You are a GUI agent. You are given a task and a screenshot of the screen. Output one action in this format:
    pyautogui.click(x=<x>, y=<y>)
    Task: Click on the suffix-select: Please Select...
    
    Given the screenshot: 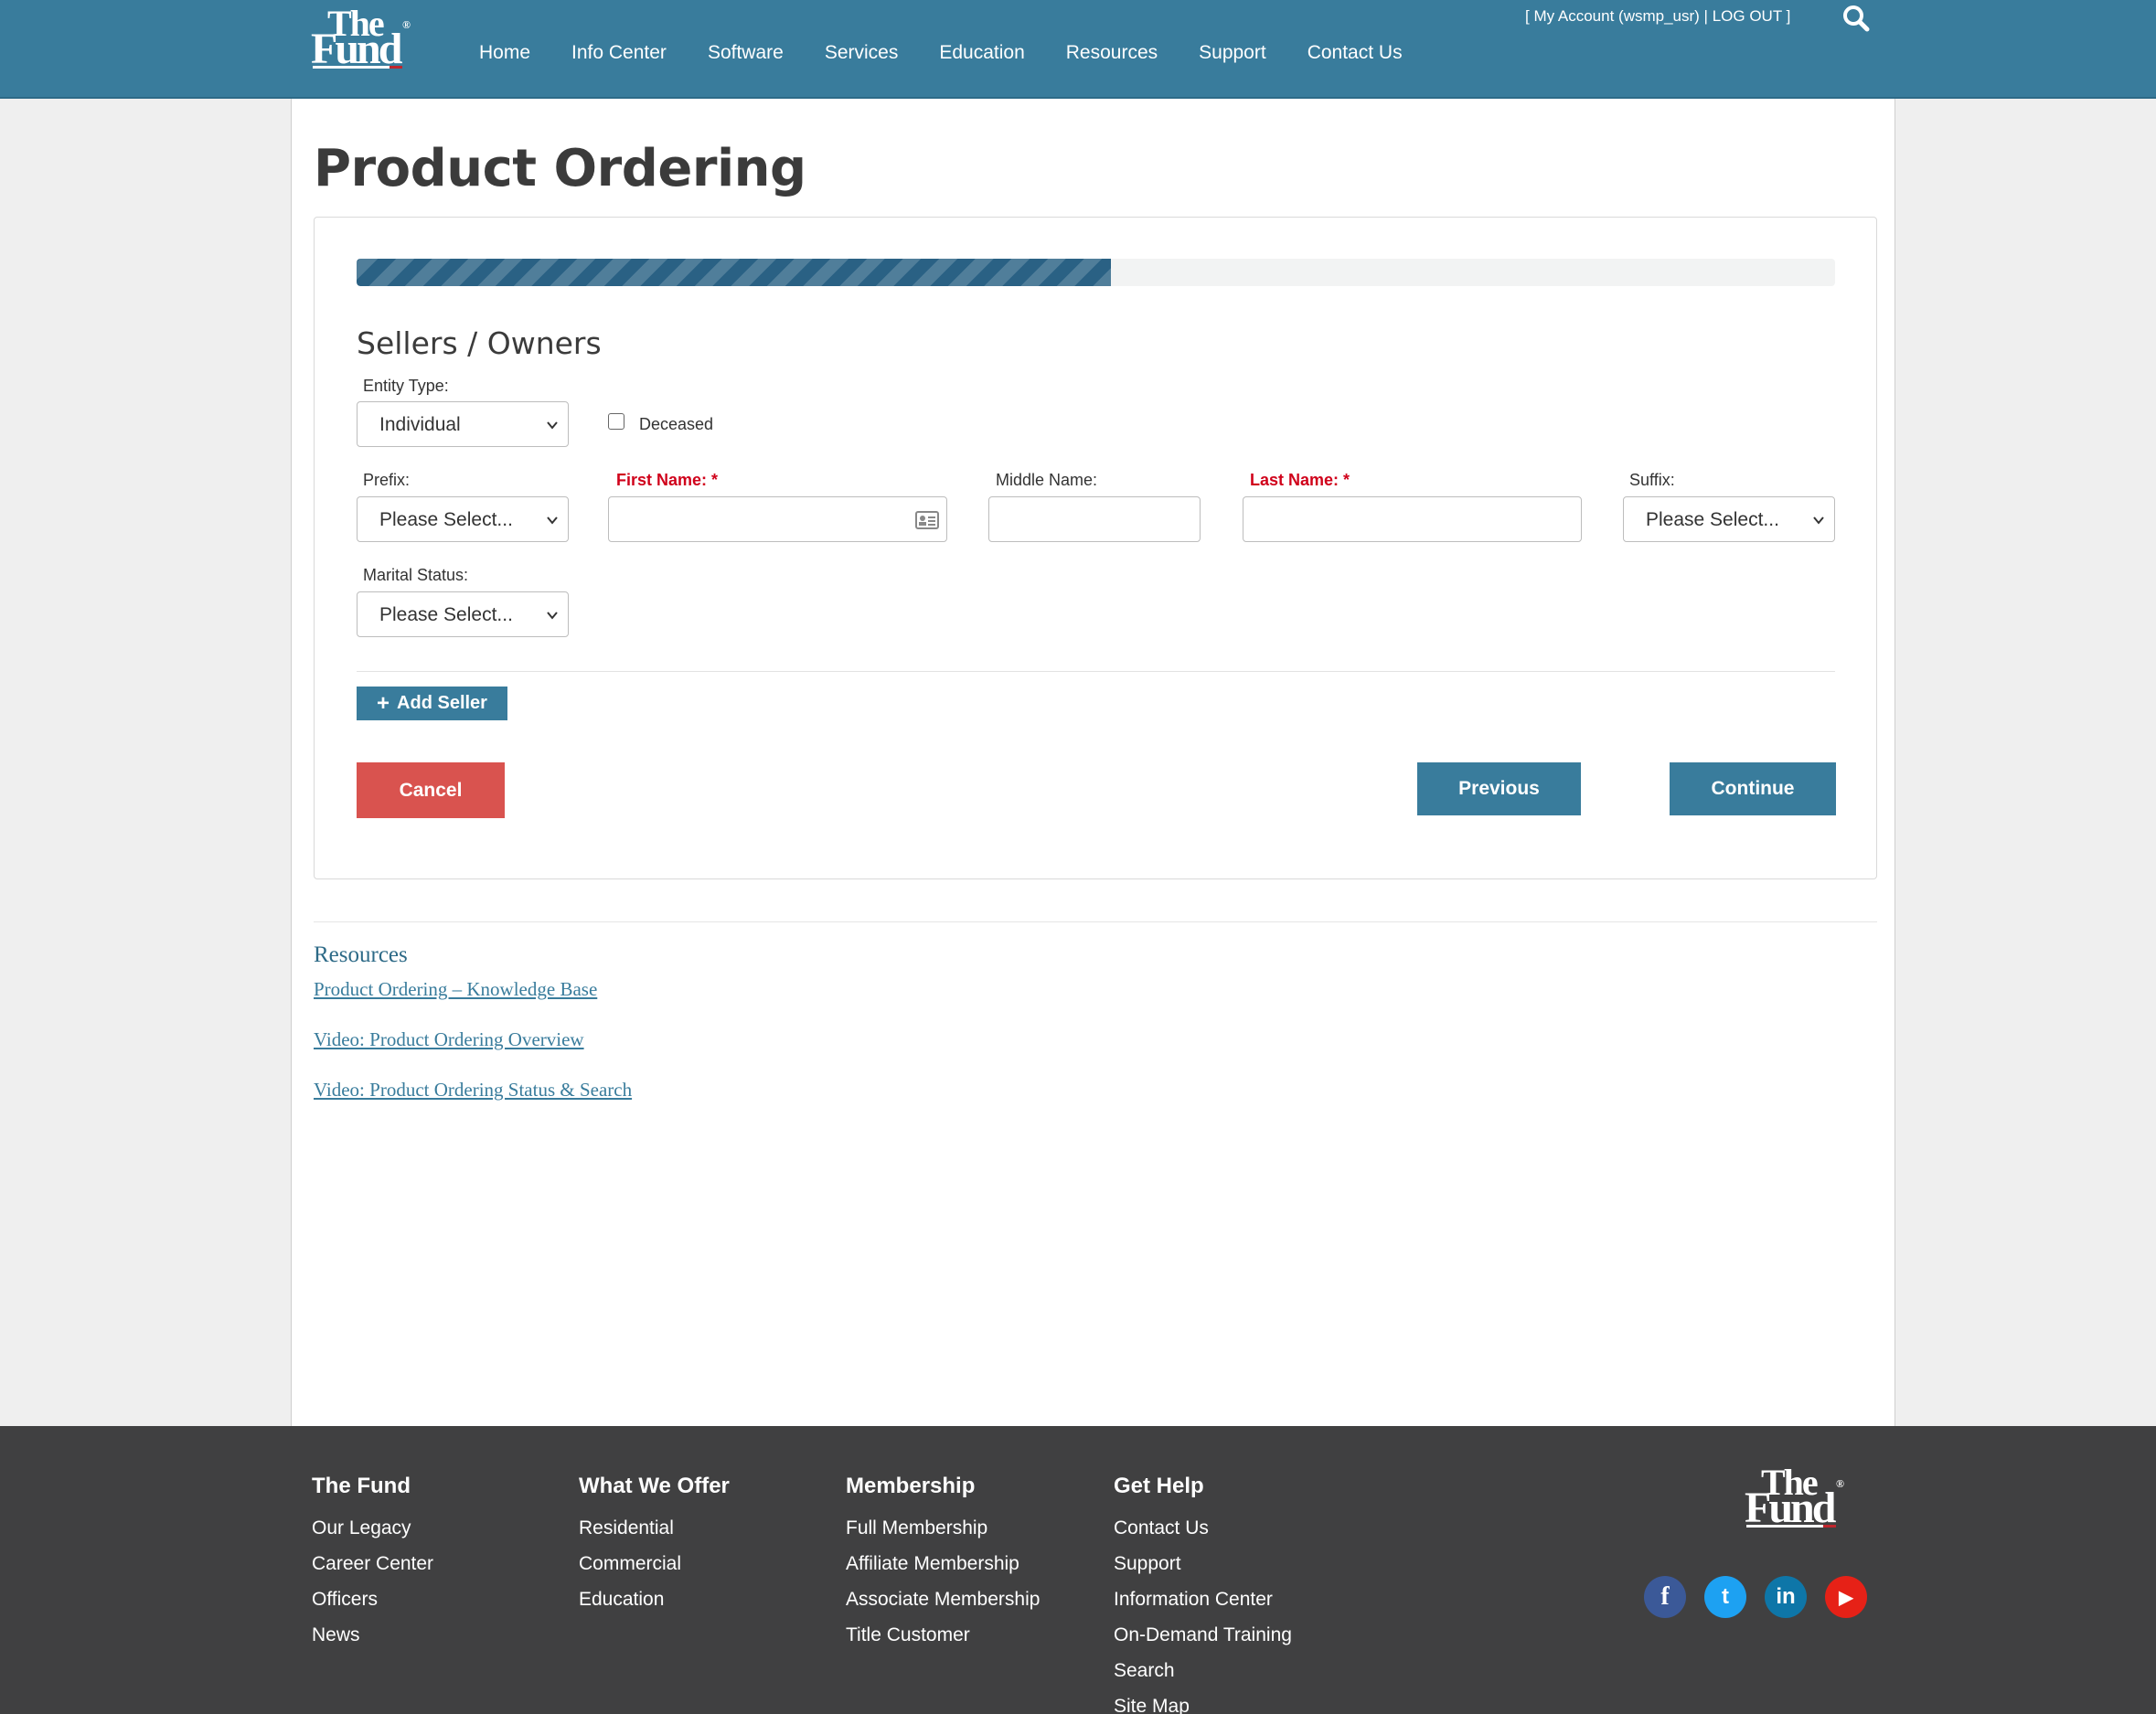 What is the action you would take?
    pyautogui.click(x=1729, y=519)
    